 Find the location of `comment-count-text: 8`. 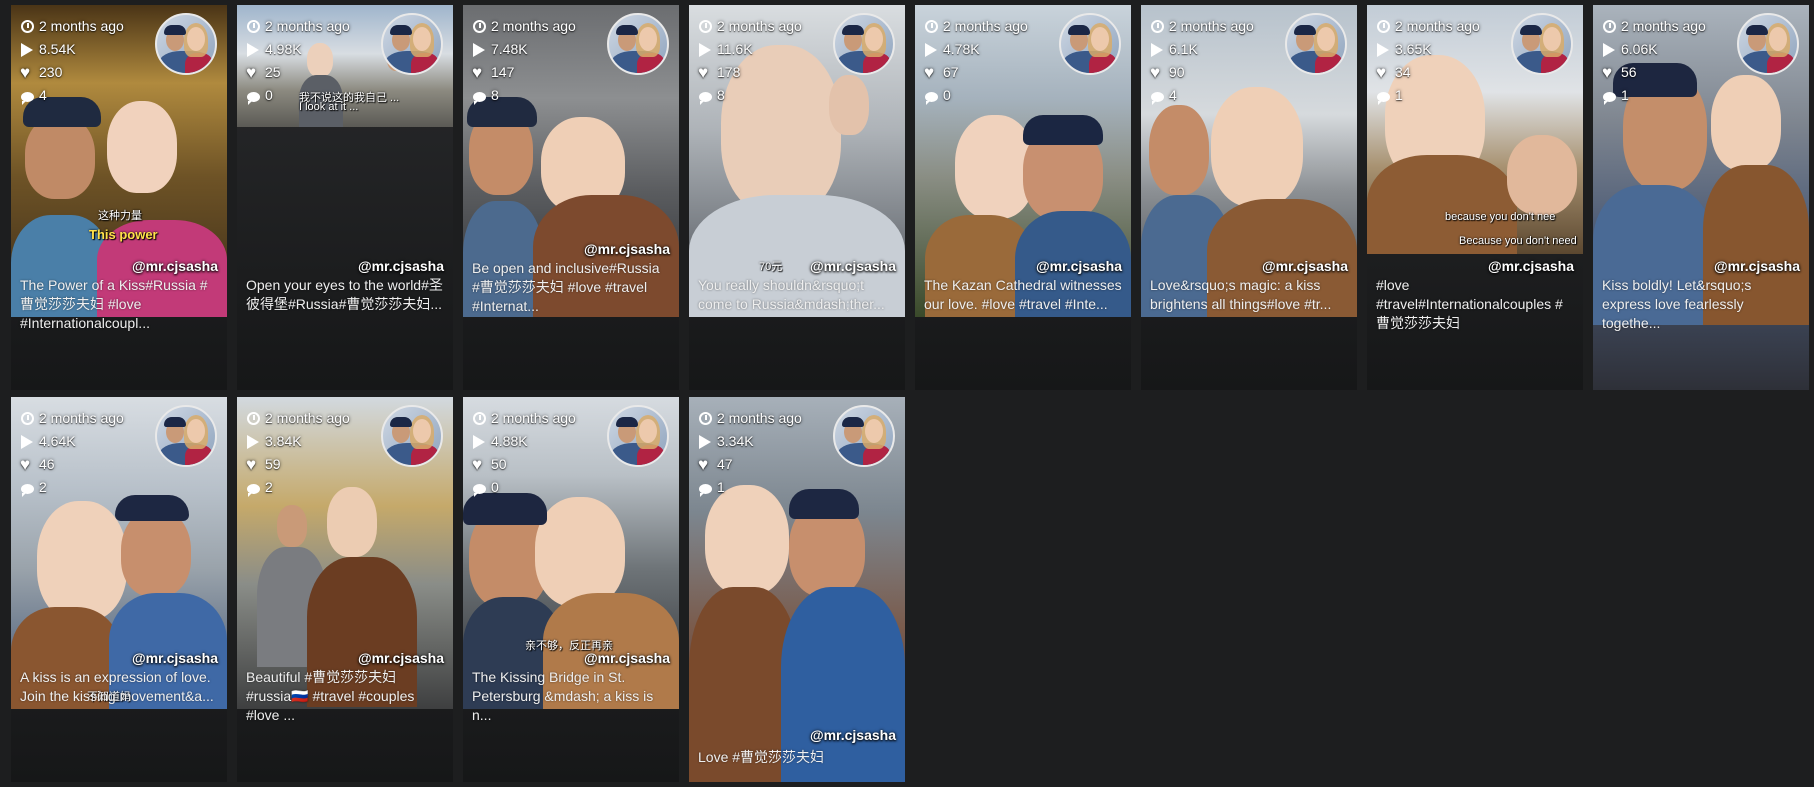

comment-count-text: 8 is located at coordinates (495, 95).